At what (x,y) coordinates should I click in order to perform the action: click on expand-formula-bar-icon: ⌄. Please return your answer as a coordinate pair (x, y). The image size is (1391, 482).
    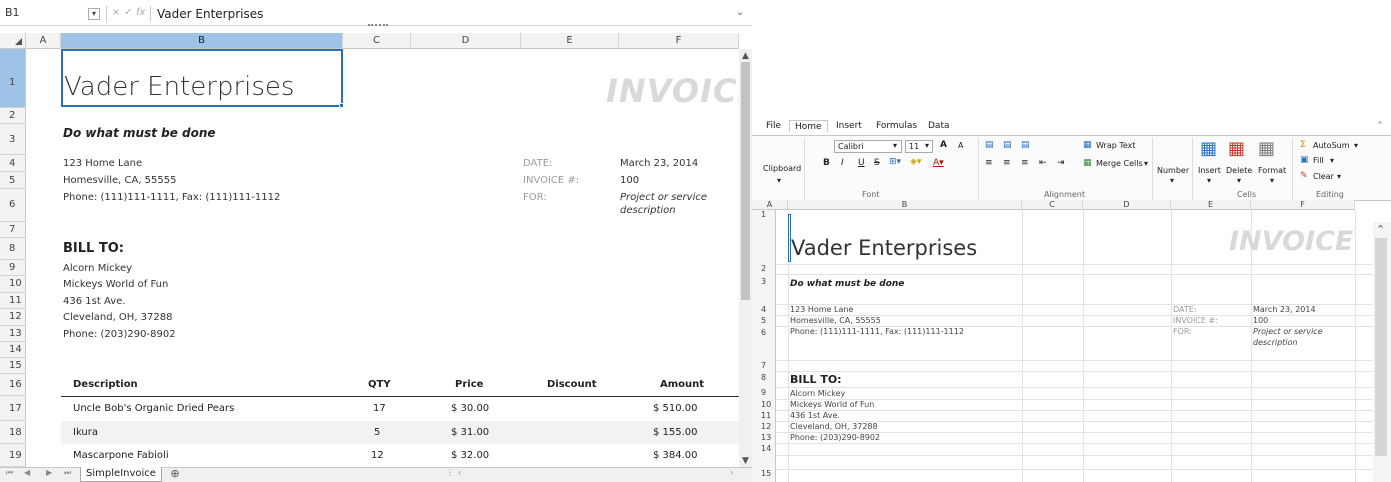
    Looking at the image, I should click on (740, 12).